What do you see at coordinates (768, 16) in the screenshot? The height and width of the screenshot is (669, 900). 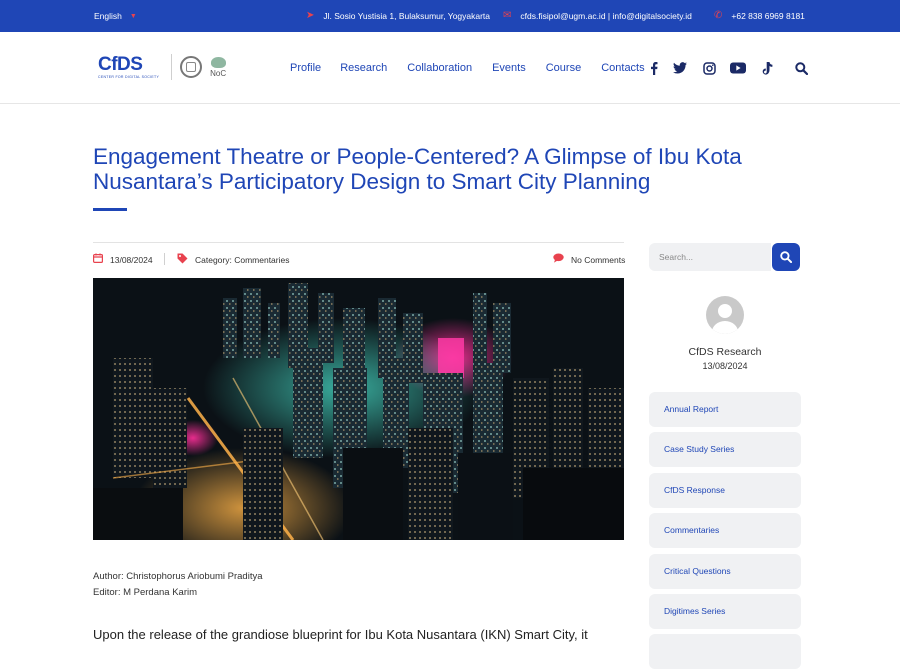 I see `phone-text: +62 838 6969 8181` at bounding box center [768, 16].